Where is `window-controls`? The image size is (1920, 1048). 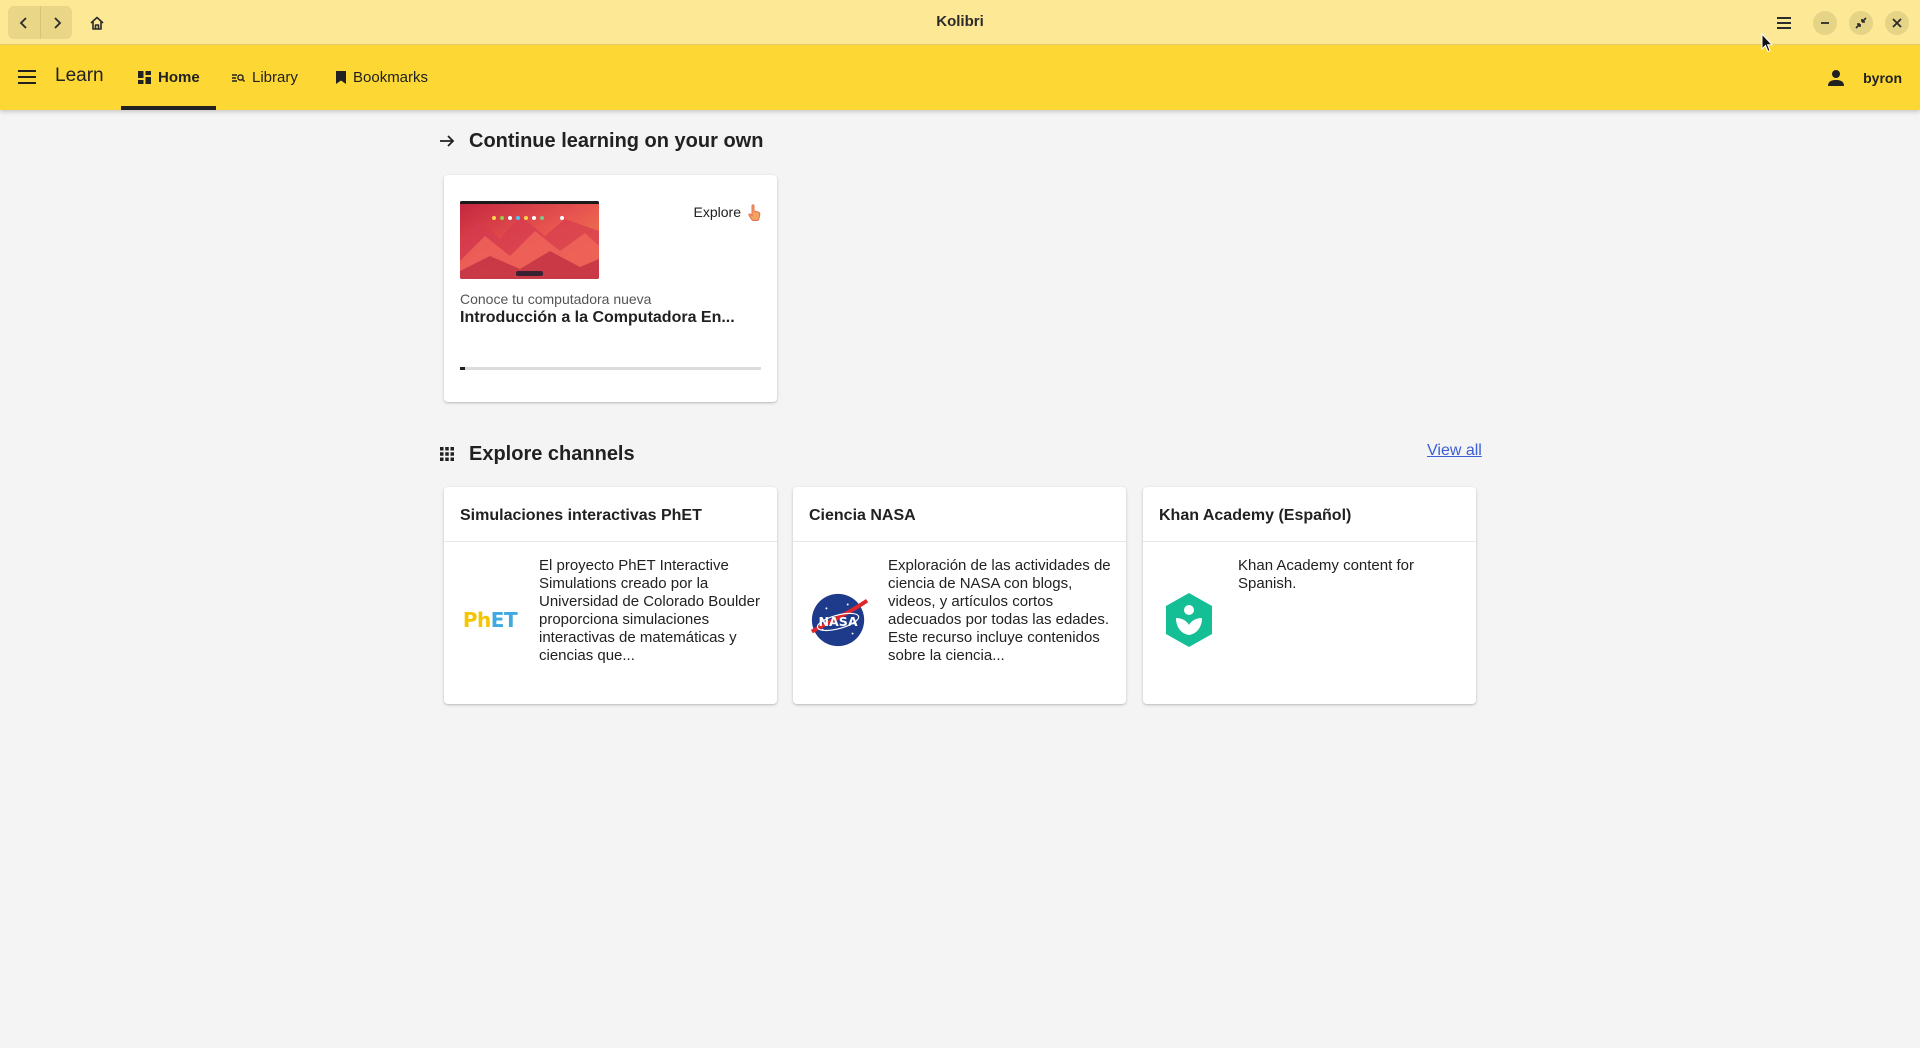 window-controls is located at coordinates (1840, 23).